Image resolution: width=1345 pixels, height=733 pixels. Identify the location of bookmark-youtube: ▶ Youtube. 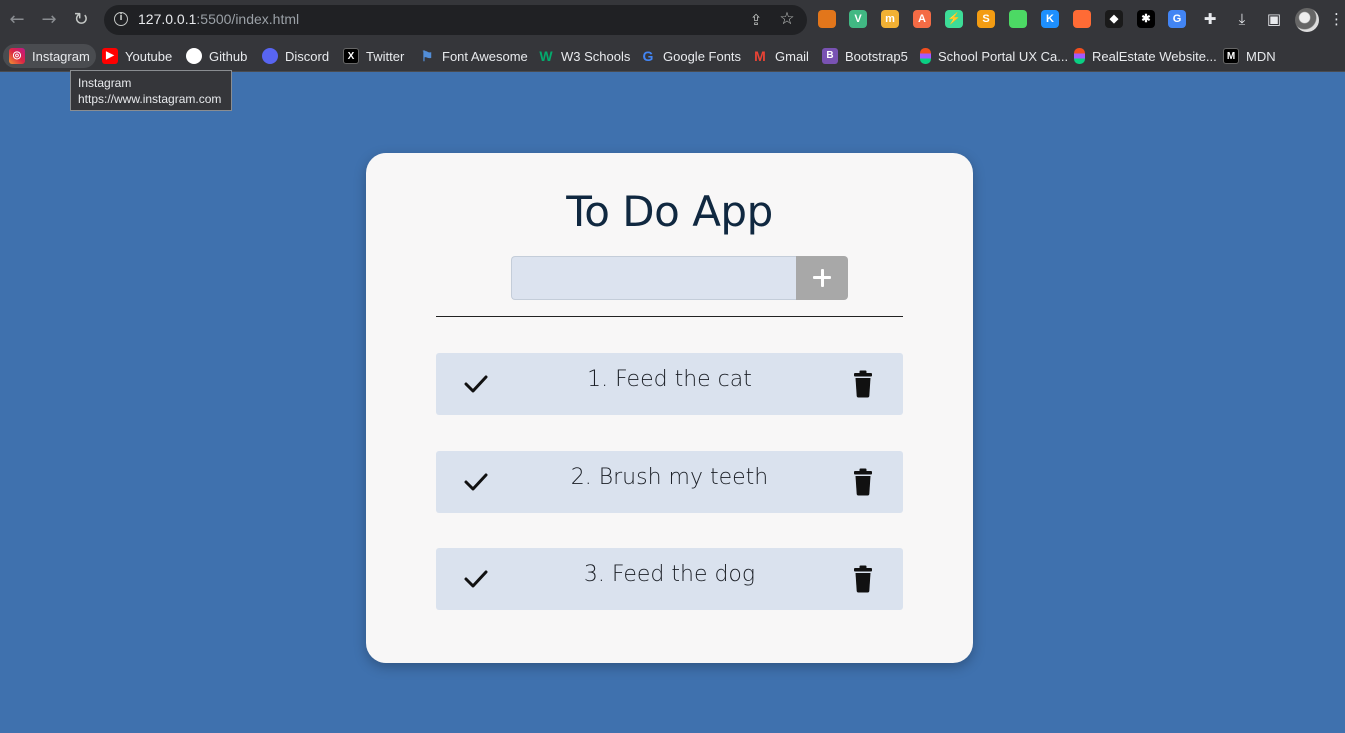
(137, 56).